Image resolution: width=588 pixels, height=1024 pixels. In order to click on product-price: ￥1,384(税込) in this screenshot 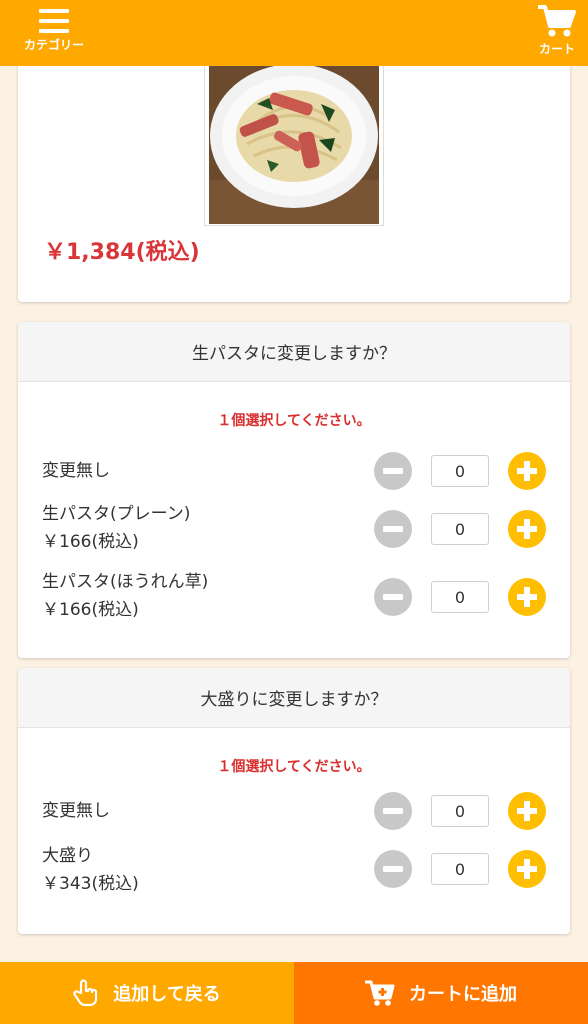, I will do `click(122, 252)`.